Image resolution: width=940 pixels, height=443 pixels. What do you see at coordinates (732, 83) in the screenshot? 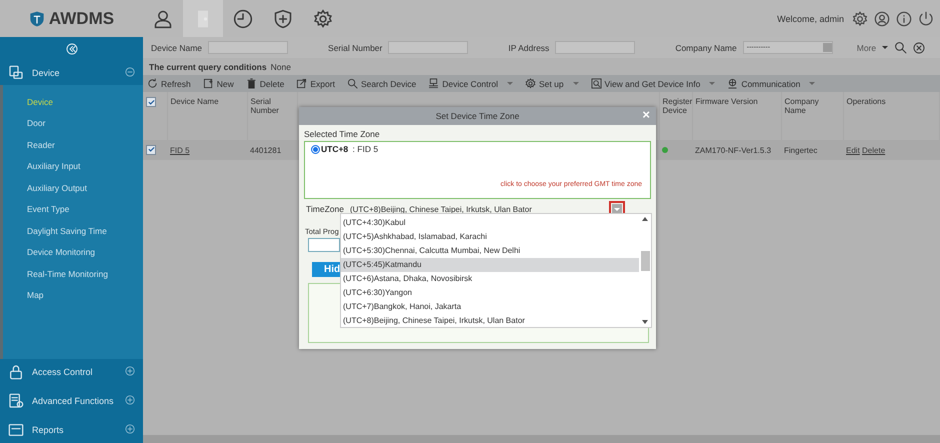
I see `globe-icon` at bounding box center [732, 83].